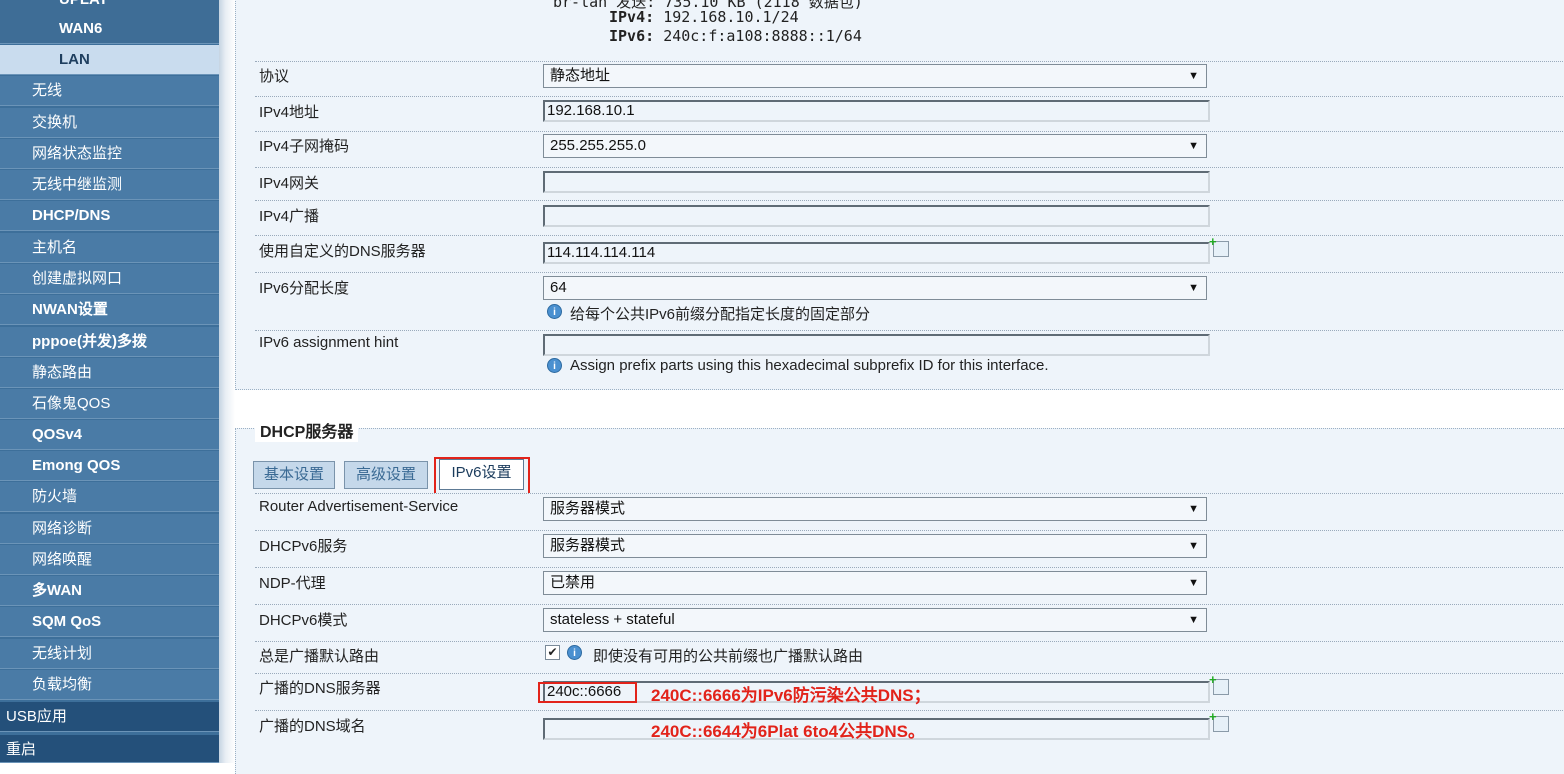 The height and width of the screenshot is (774, 1564). I want to click on dhcpv6-select: 服务器模式 ▼, so click(875, 546).